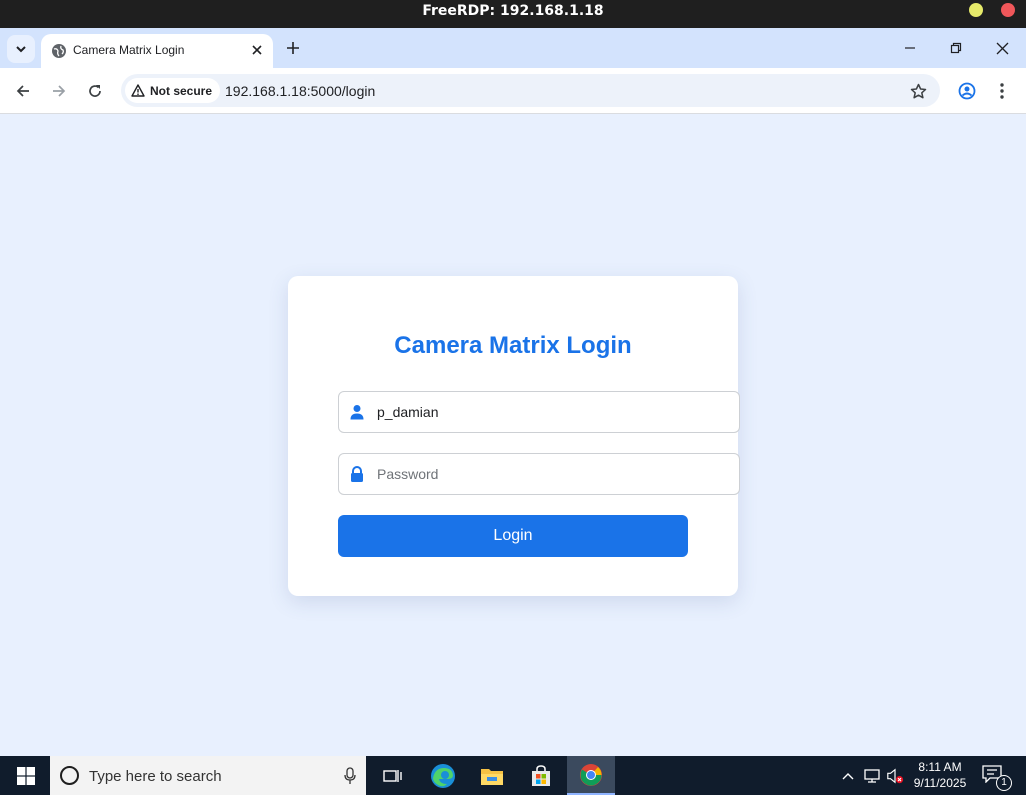 This screenshot has width=1026, height=795. Describe the element at coordinates (59, 51) in the screenshot. I see `globe-icon` at that location.